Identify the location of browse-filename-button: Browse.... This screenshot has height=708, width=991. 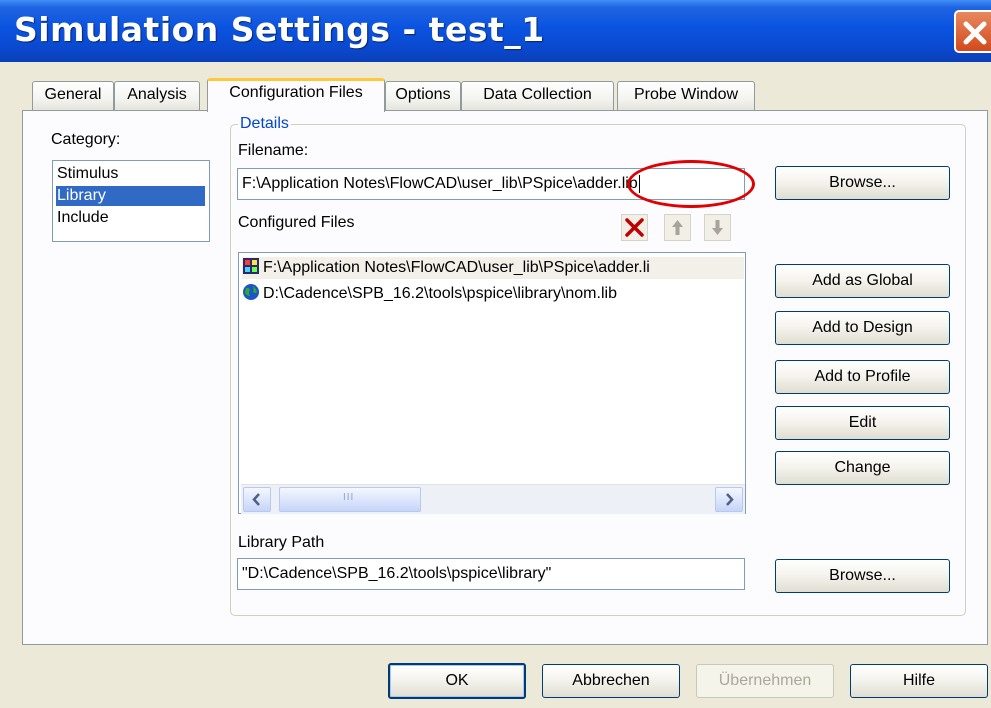
(862, 183).